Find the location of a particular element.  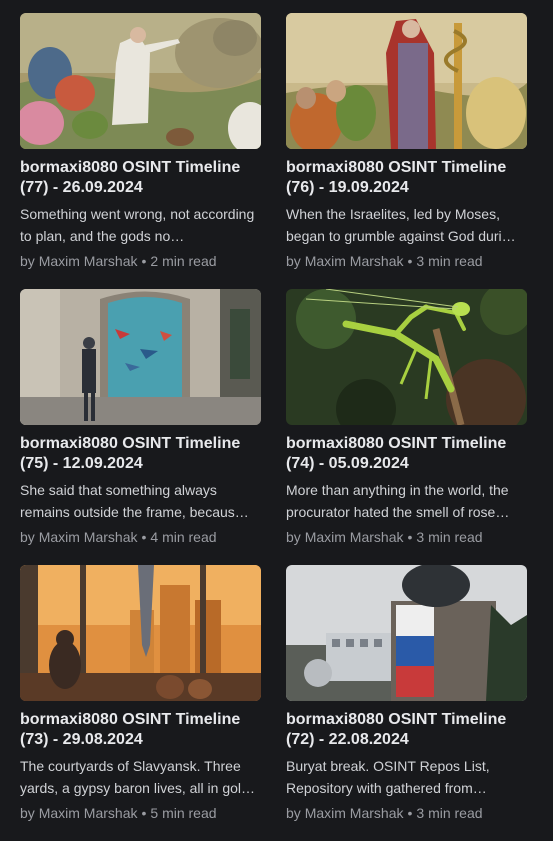

praying-mantis-photo is located at coordinates (406, 357).